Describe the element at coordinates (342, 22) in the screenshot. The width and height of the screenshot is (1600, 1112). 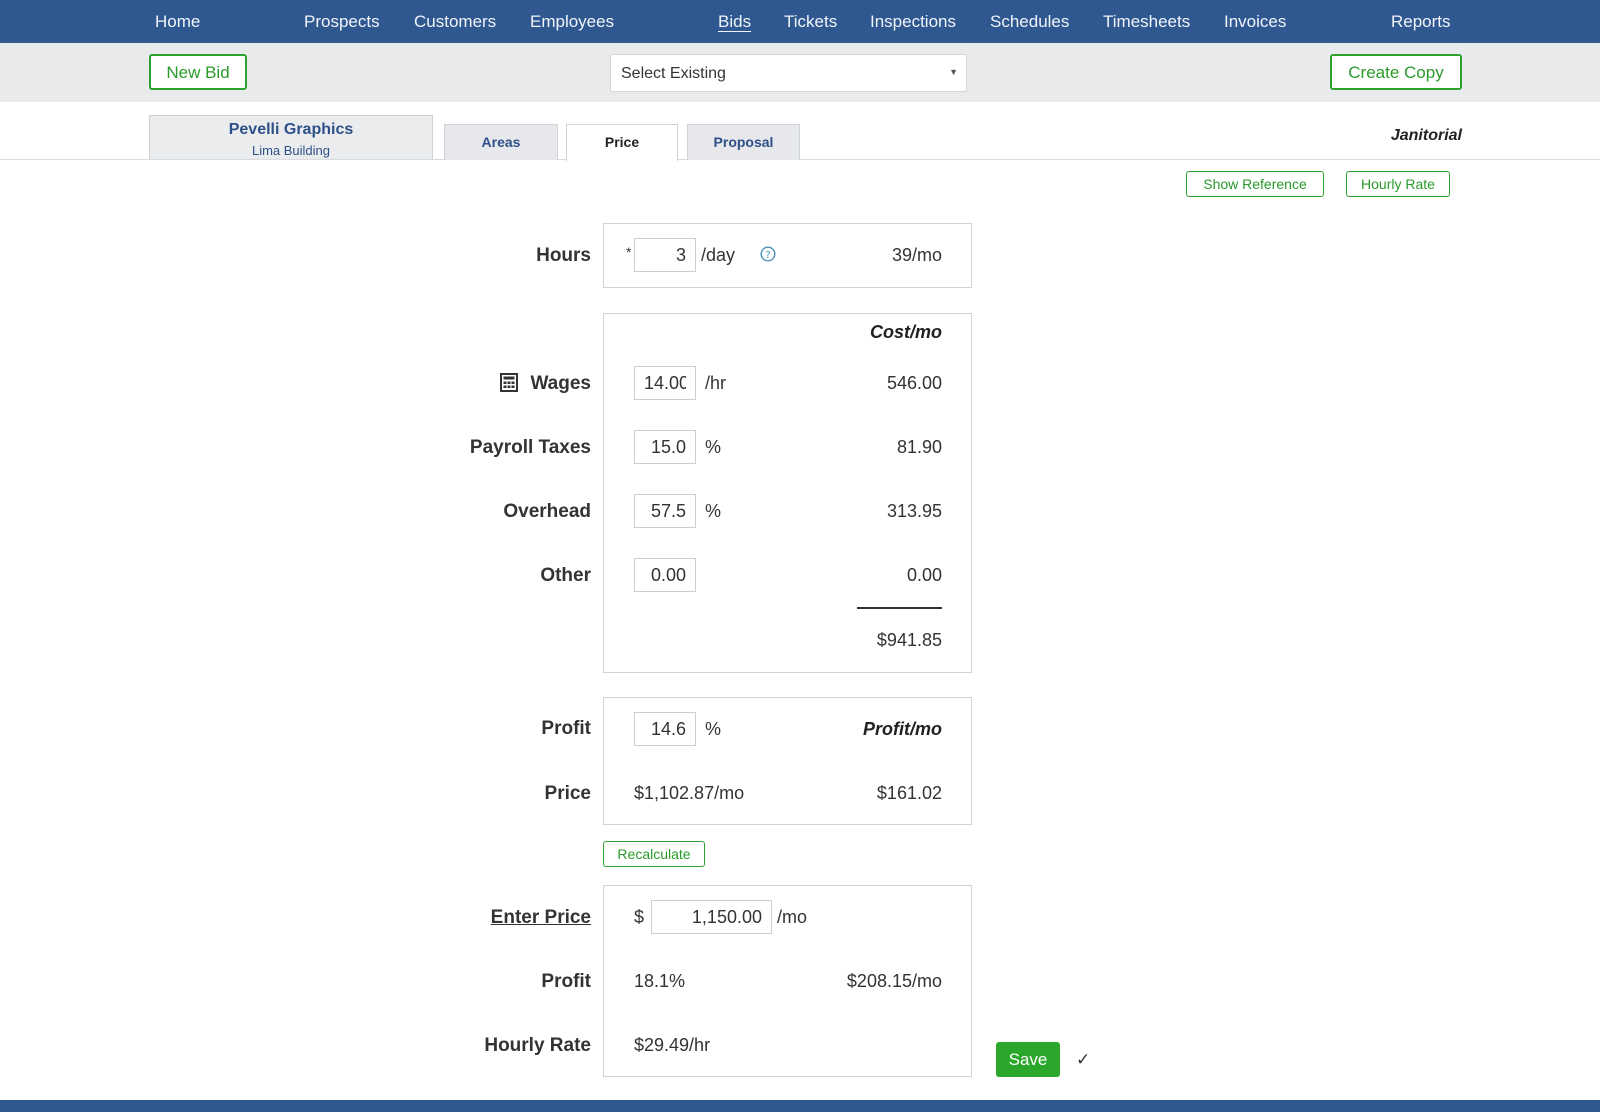
I see `nav-prospects: Prospects` at that location.